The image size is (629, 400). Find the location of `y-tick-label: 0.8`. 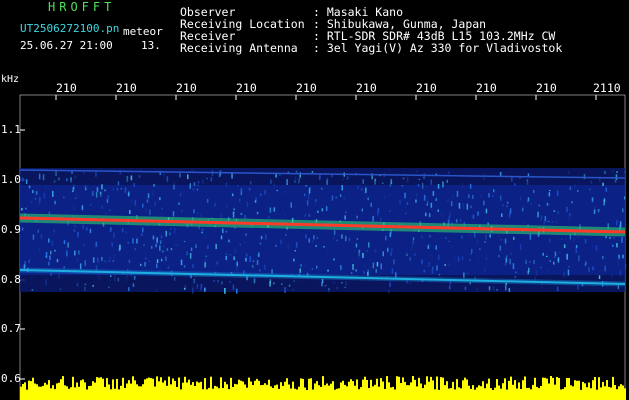

y-tick-label: 0.8 is located at coordinates (11, 279).